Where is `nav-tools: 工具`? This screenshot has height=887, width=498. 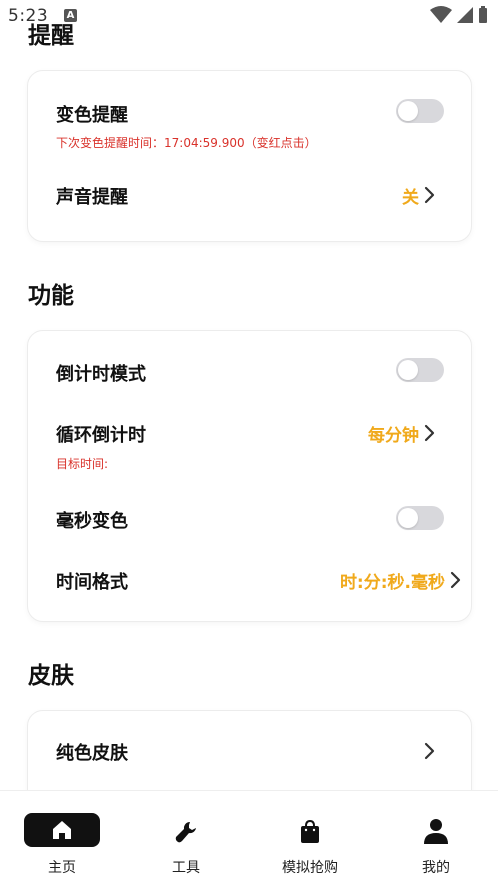
nav-tools: 工具 is located at coordinates (186, 839).